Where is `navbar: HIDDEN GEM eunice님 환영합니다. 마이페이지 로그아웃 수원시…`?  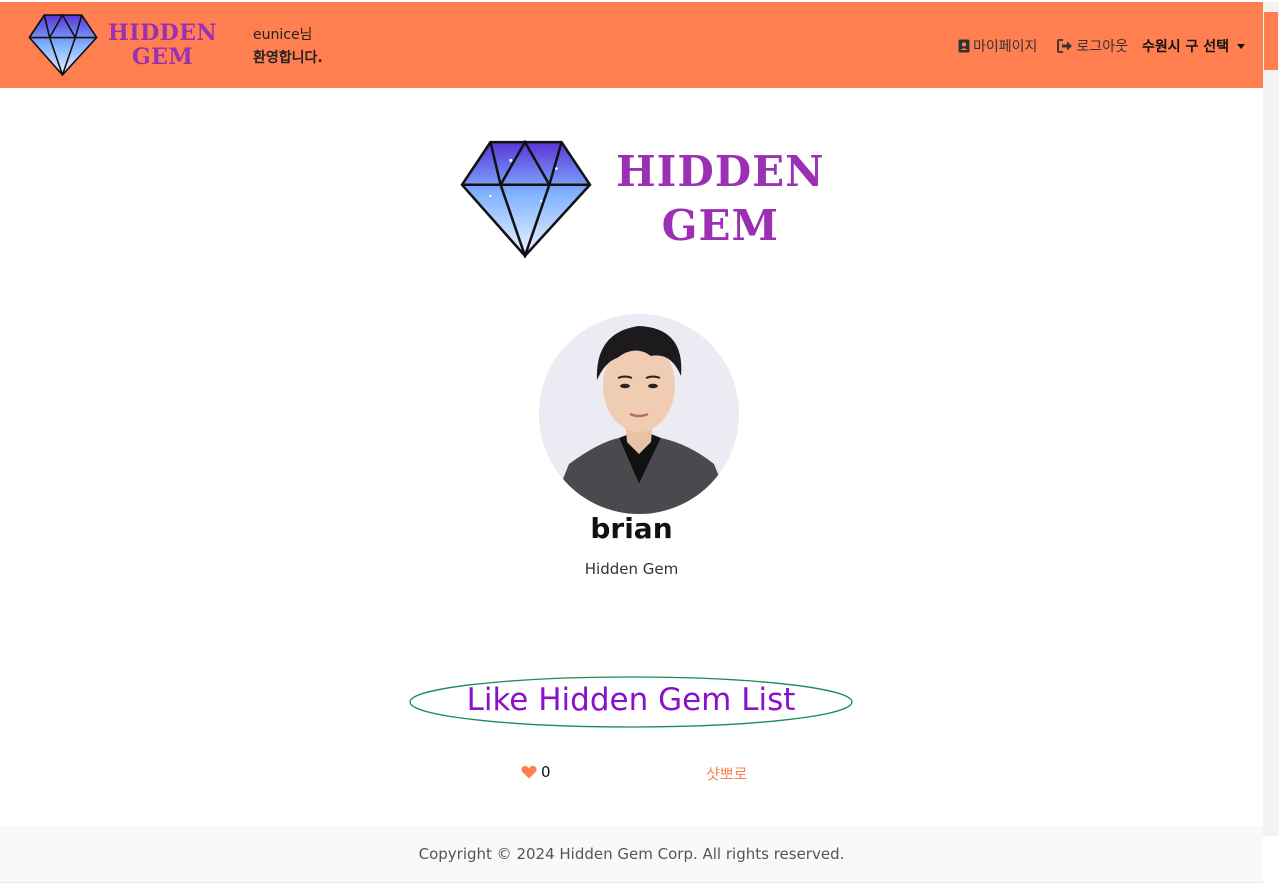 navbar: HIDDEN GEM eunice님 환영합니다. 마이페이지 로그아웃 수원시… is located at coordinates (631, 45).